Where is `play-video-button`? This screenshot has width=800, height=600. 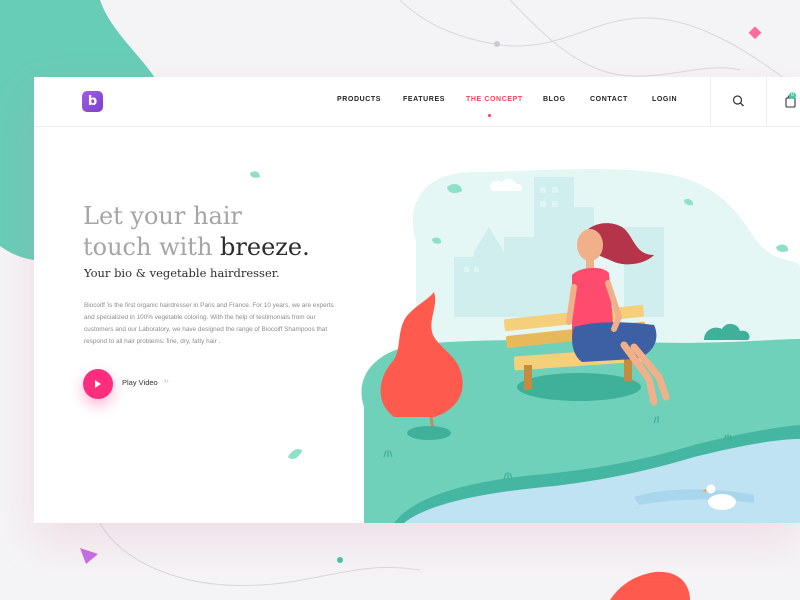 play-video-button is located at coordinates (98, 384).